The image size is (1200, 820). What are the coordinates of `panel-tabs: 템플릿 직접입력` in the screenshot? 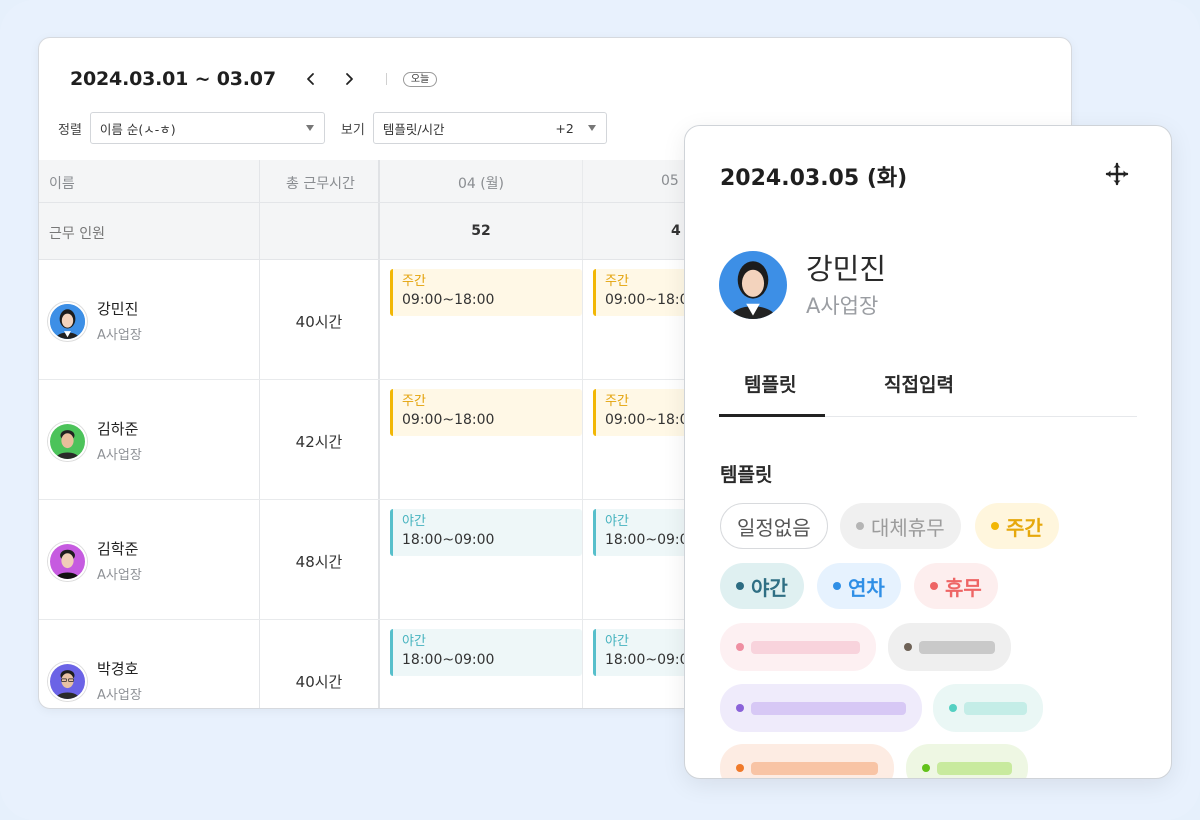 It's located at (928, 386).